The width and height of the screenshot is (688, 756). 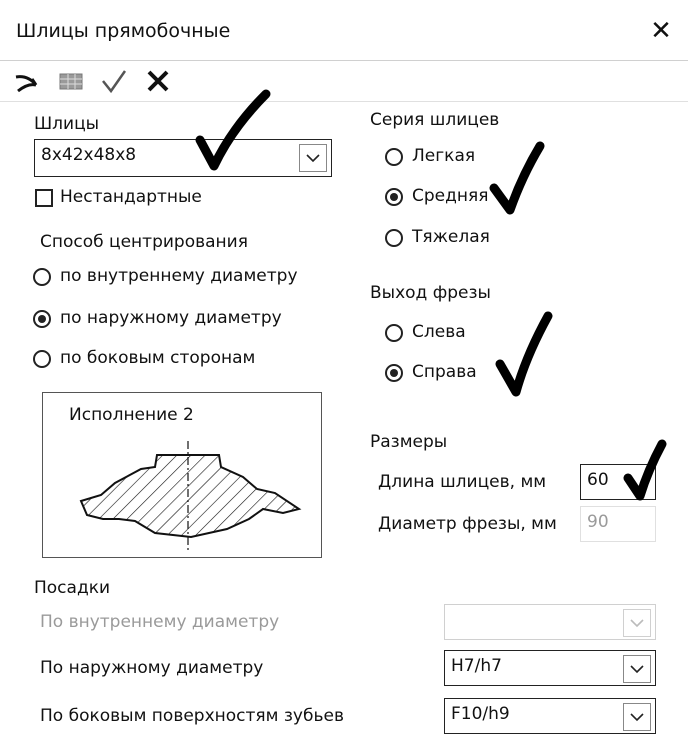 I want to click on fit-outer-label: По наружному диаметру, so click(x=152, y=668).